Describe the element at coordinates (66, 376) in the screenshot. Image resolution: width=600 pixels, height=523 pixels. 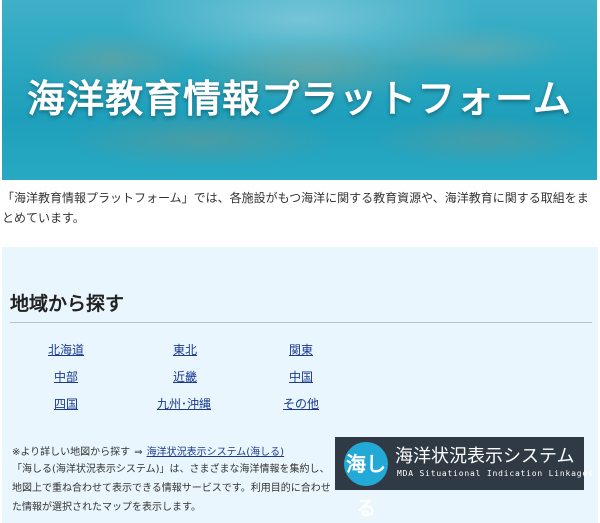
I see `region-link-chubu: 中部` at that location.